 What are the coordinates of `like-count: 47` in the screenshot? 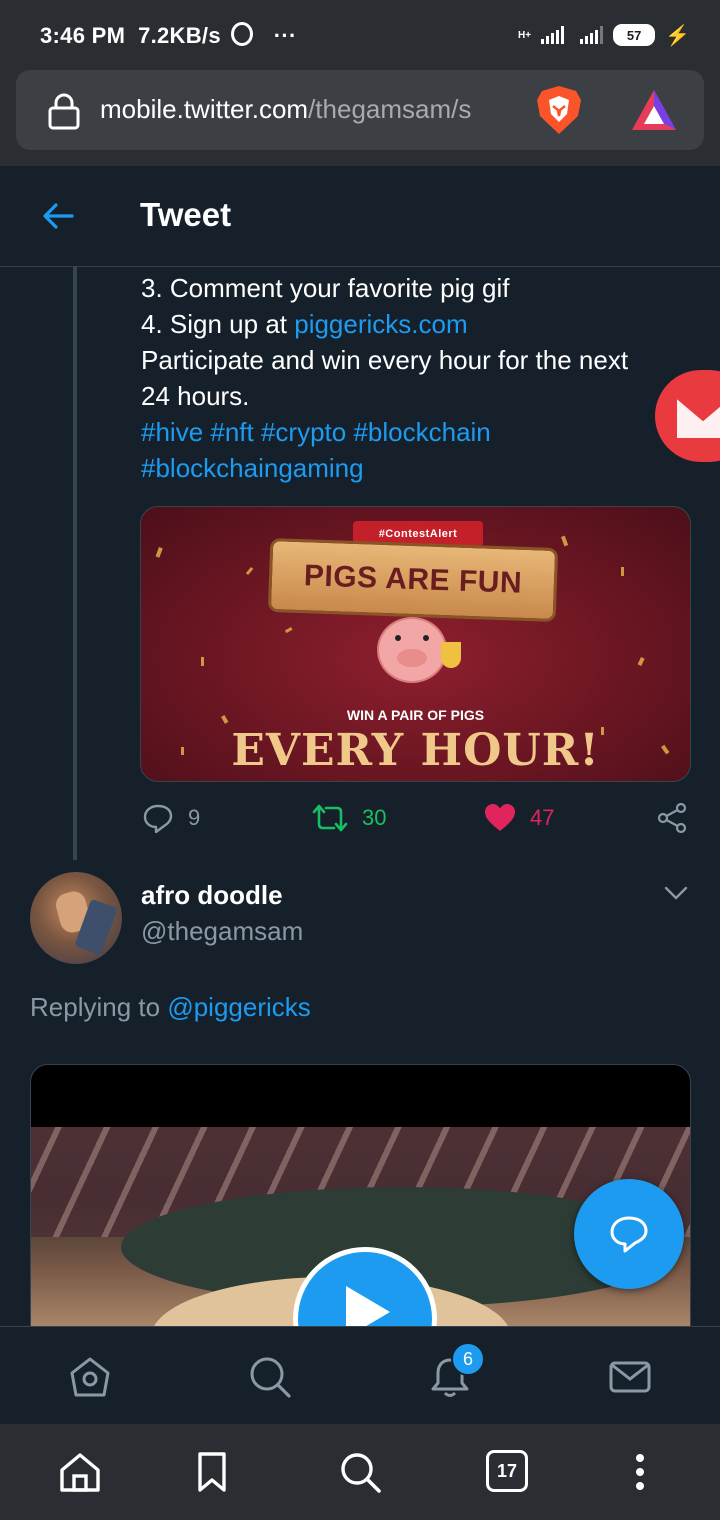 It's located at (542, 817).